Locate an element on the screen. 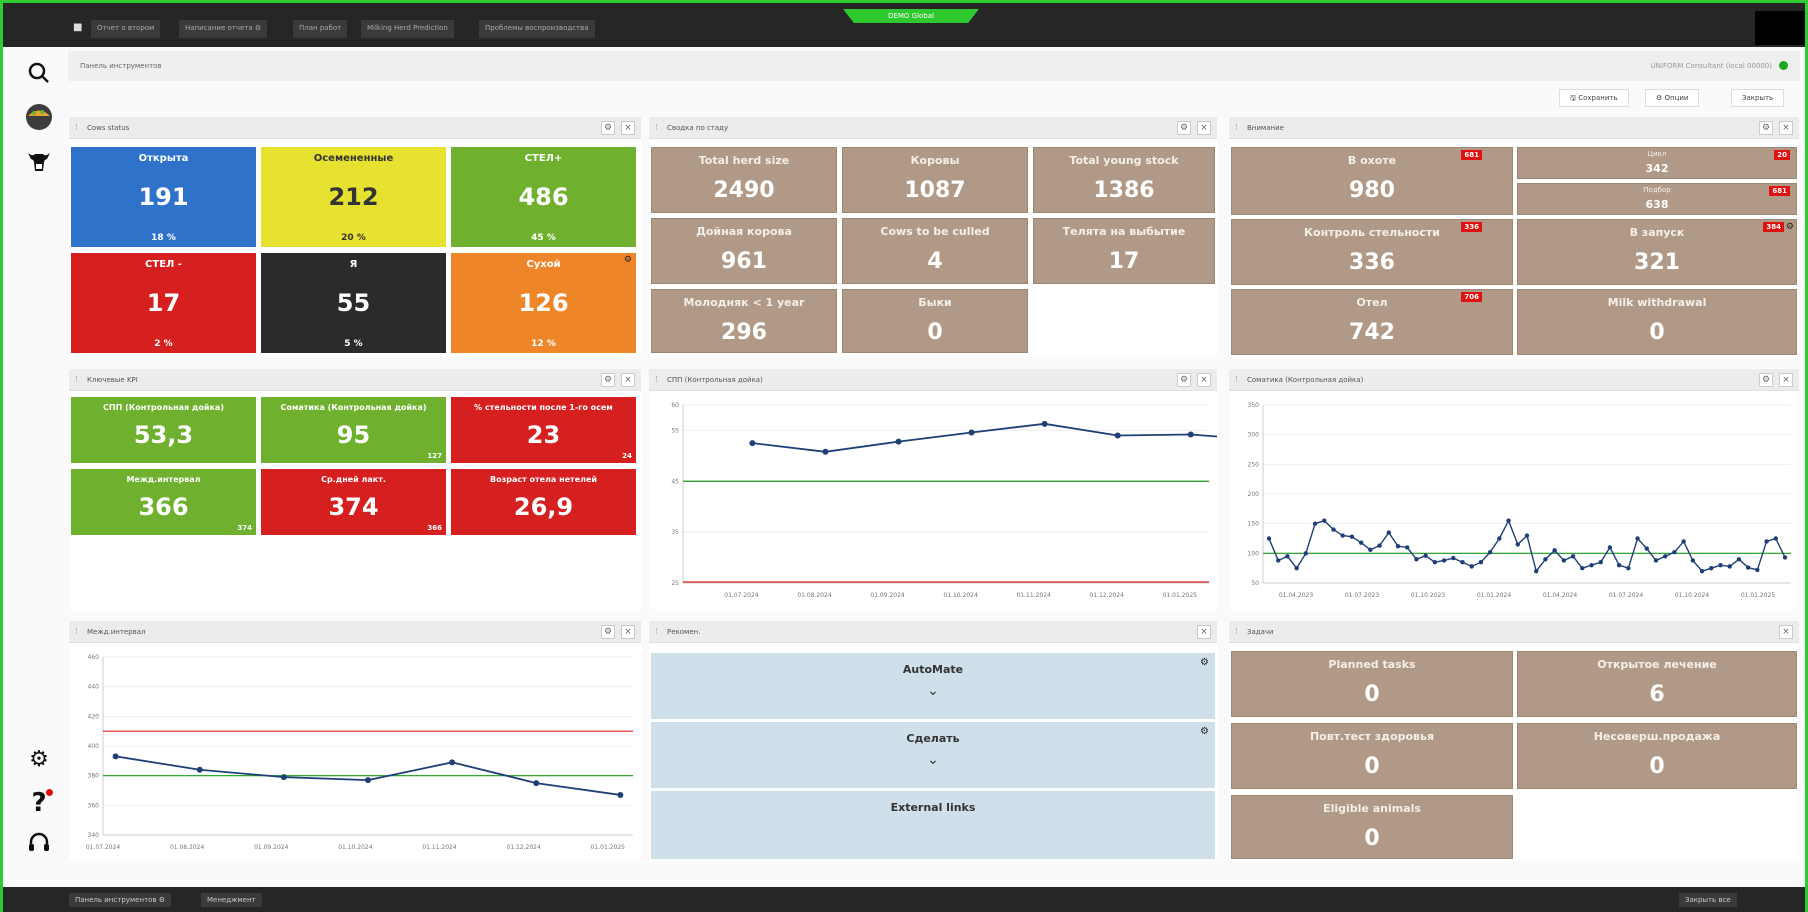 The height and width of the screenshot is (912, 1808). tab-report: Отчет о втором is located at coordinates (126, 29).